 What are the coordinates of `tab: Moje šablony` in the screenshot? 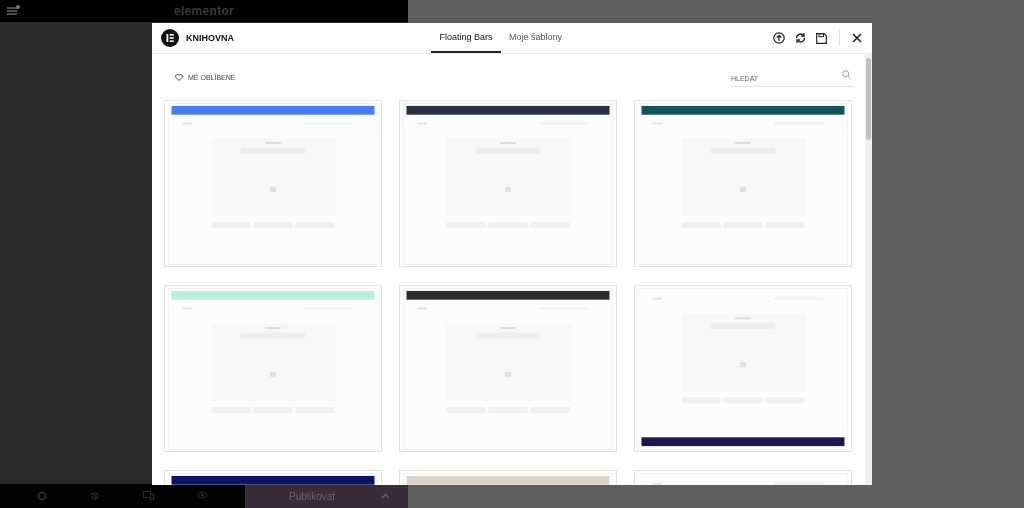 It's located at (536, 38).